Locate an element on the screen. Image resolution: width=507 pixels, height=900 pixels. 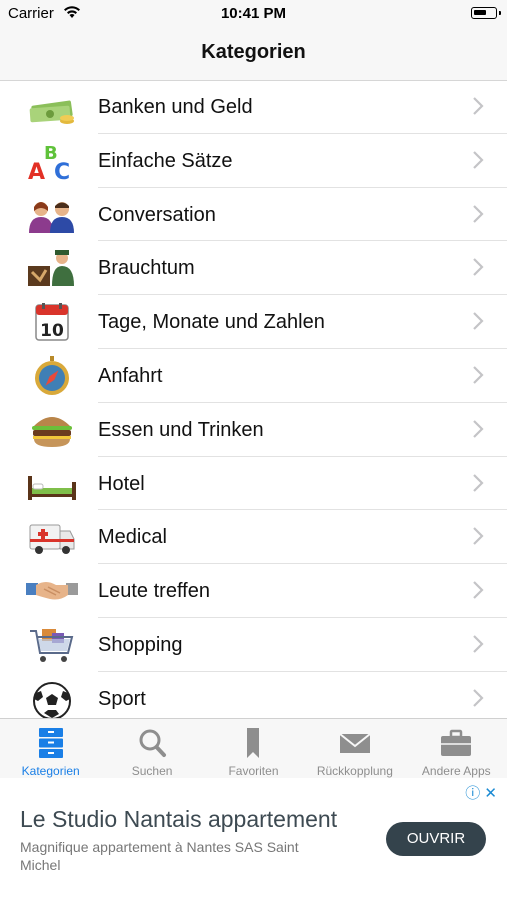
calendar-icon: 10 is located at coordinates (52, 322).